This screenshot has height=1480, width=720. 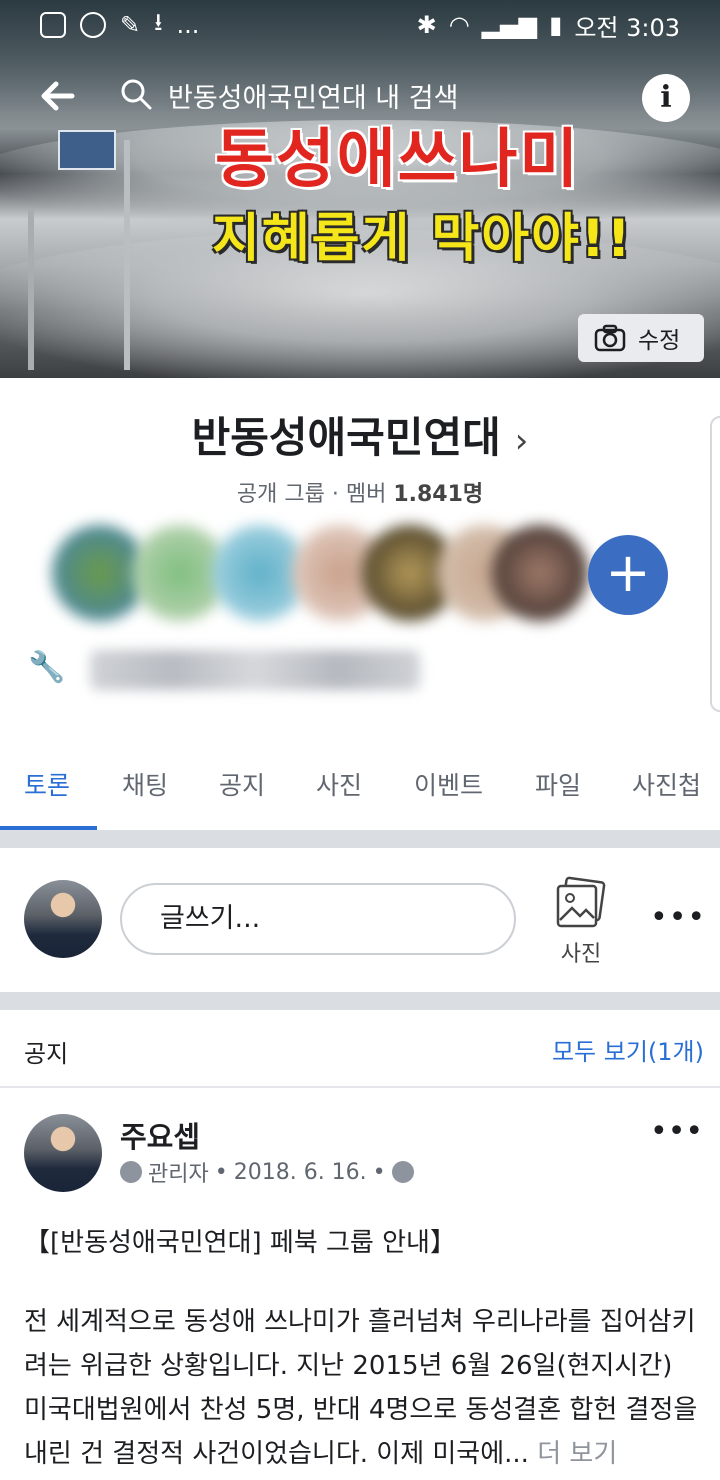 What do you see at coordinates (628, 1049) in the screenshot?
I see `see-all-link: 모두 보기(1개)` at bounding box center [628, 1049].